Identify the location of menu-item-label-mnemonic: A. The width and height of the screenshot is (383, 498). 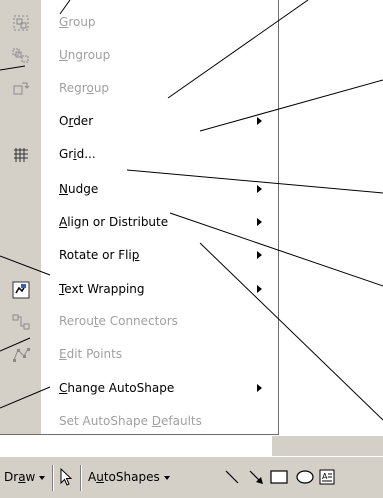
(63, 222).